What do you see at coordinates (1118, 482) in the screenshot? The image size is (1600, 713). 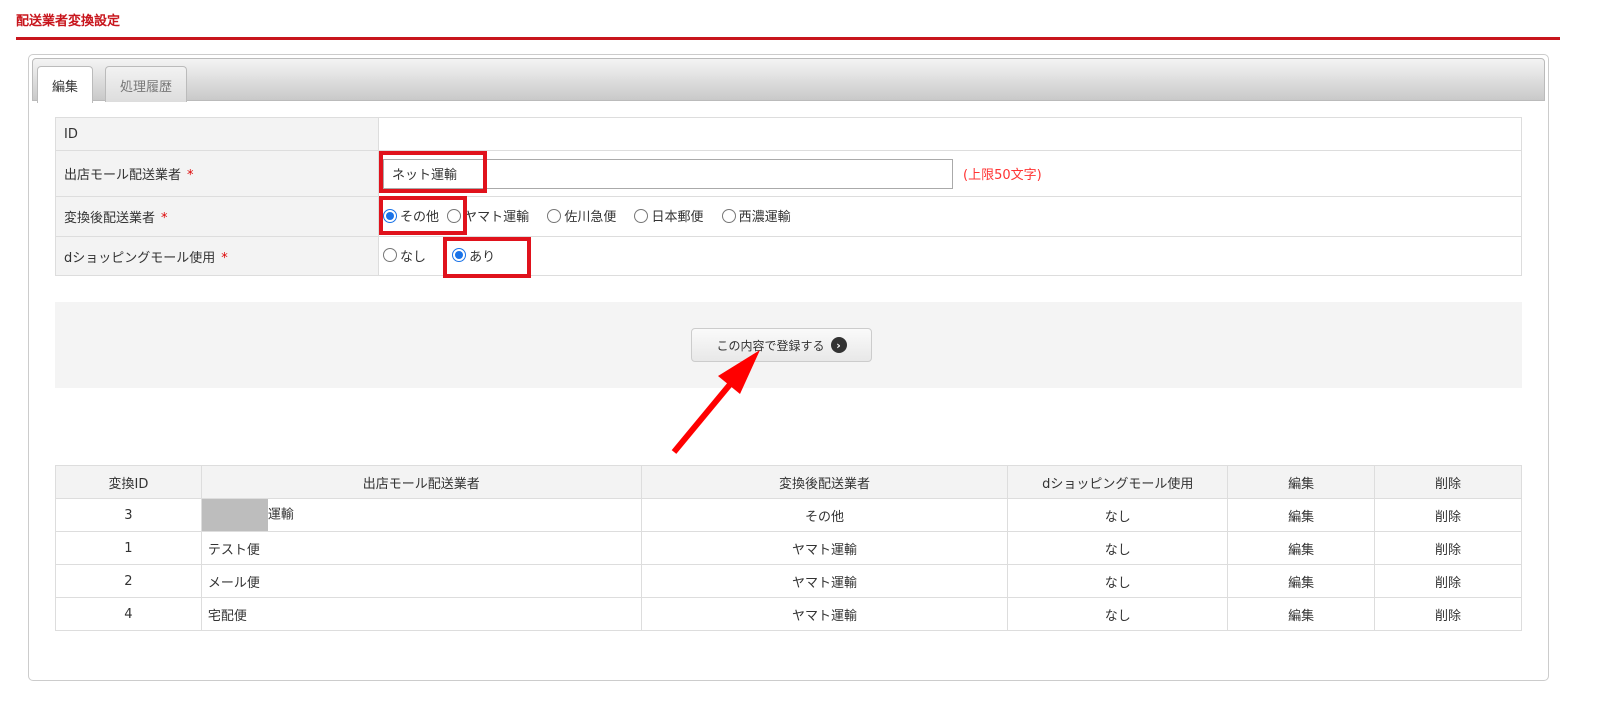 I see `col-header: dショッピングモール使用` at bounding box center [1118, 482].